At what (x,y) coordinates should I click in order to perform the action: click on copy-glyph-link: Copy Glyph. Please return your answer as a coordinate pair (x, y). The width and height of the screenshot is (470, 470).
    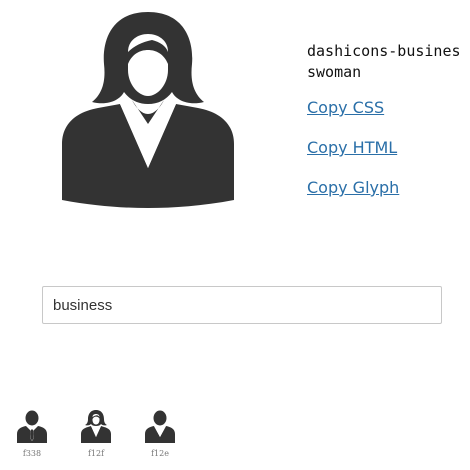
    Looking at the image, I should click on (353, 187).